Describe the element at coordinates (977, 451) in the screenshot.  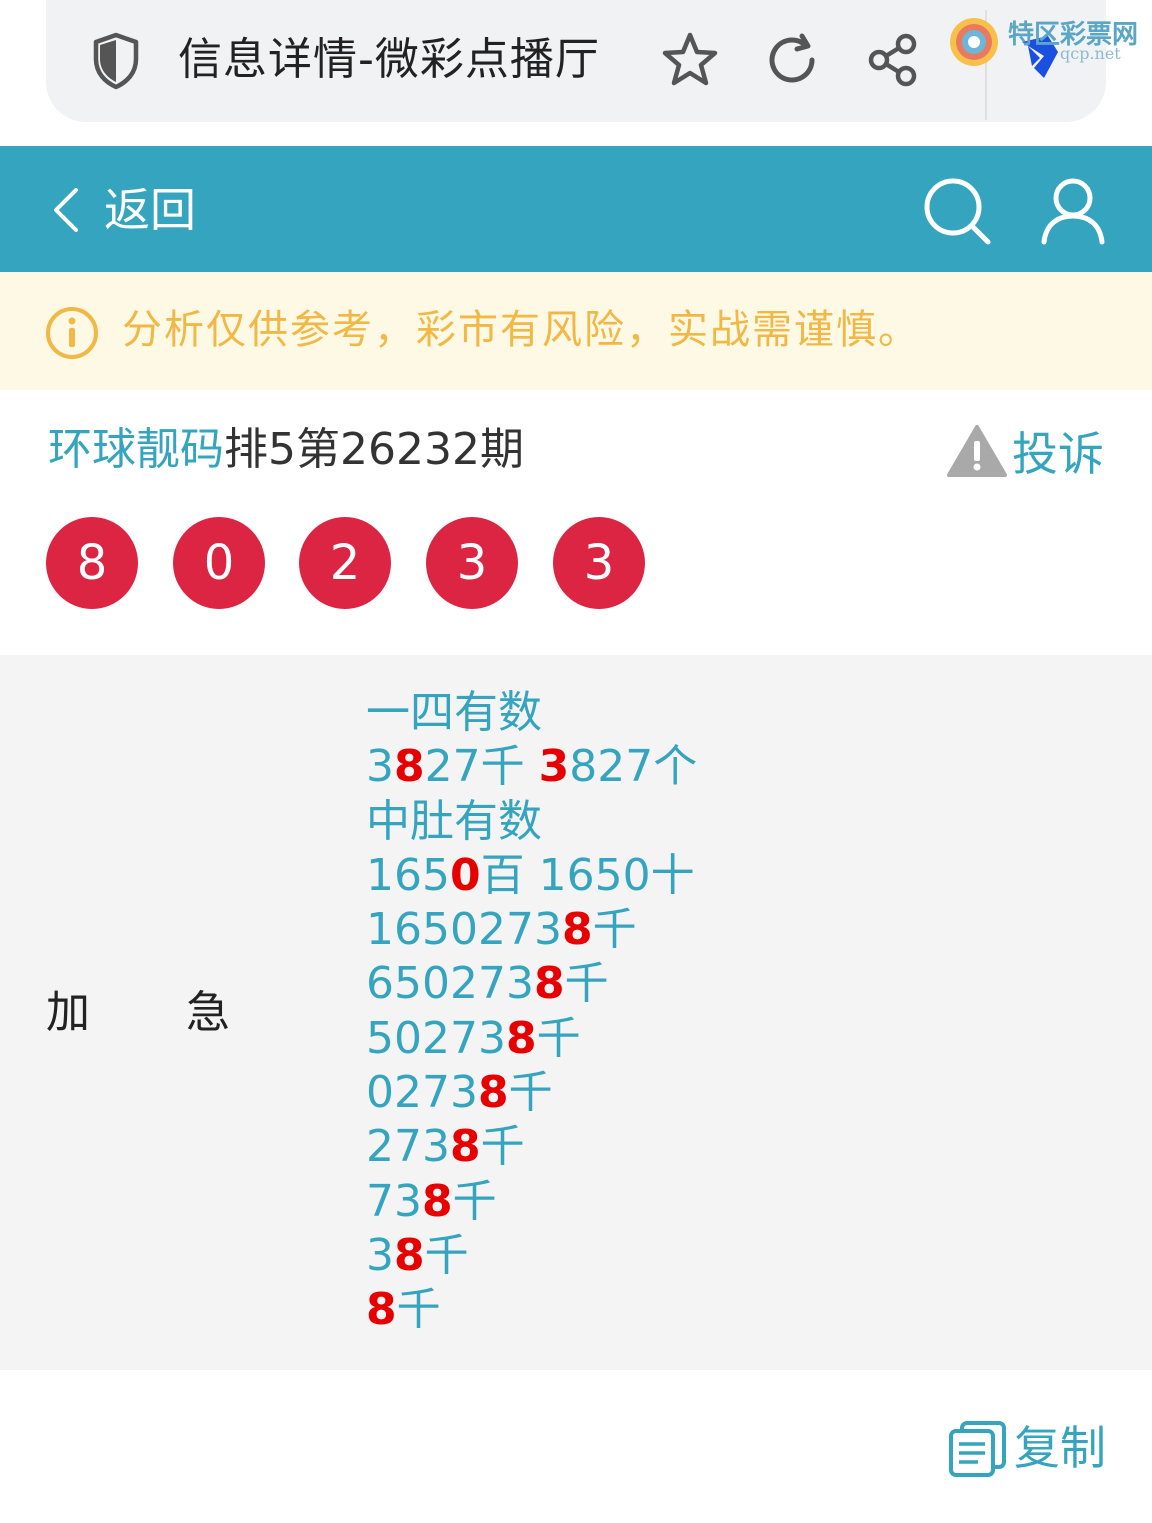
I see `warning-triangle-icon` at that location.